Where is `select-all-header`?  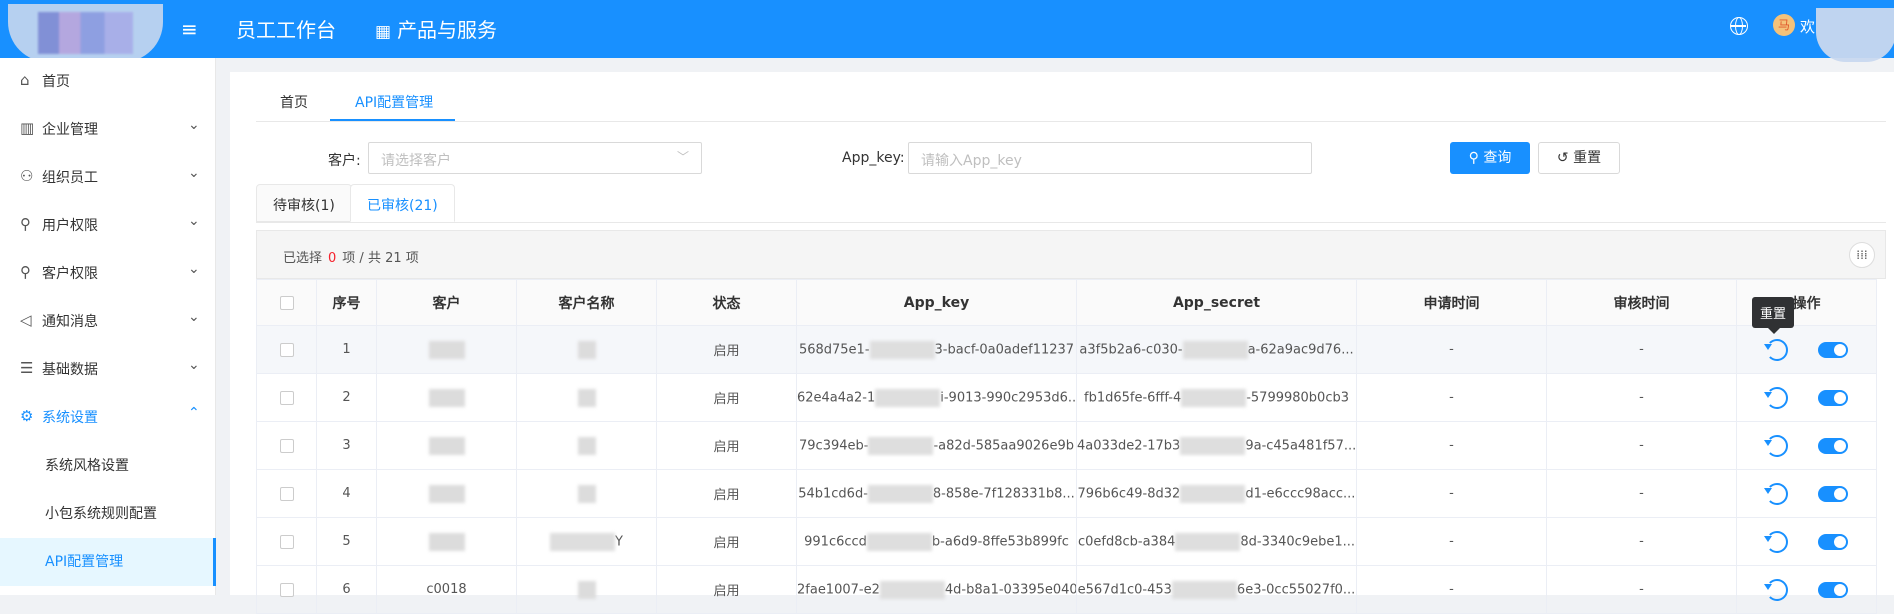 select-all-header is located at coordinates (286, 302).